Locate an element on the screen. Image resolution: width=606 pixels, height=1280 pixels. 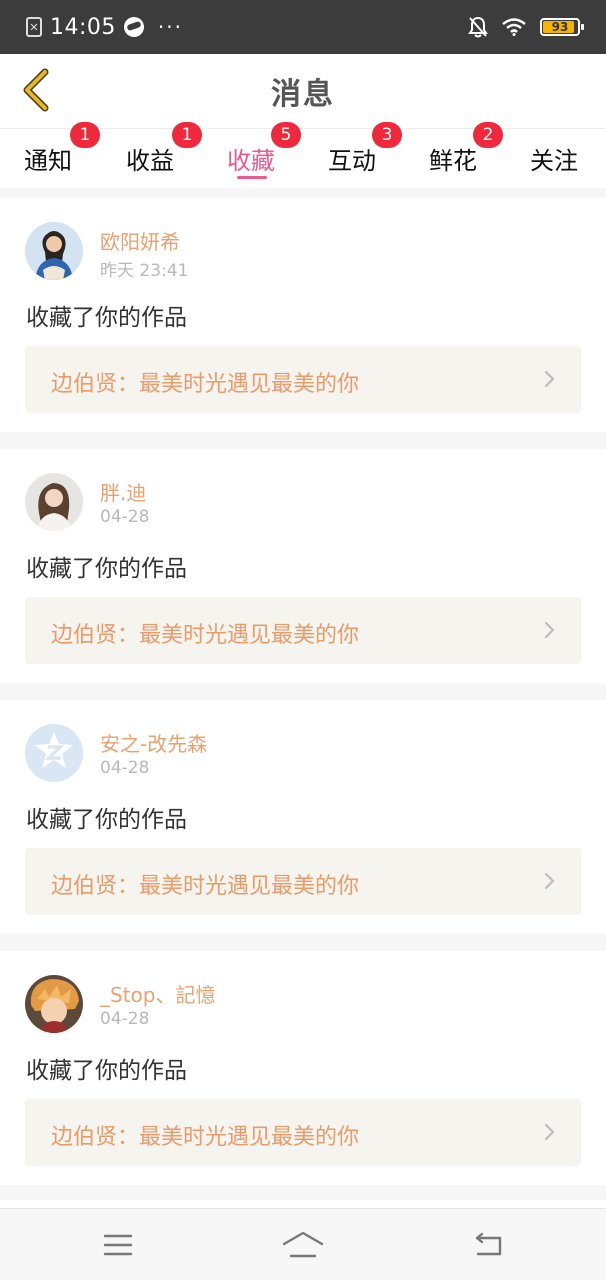
tab-label: 收益 is located at coordinates (150, 161).